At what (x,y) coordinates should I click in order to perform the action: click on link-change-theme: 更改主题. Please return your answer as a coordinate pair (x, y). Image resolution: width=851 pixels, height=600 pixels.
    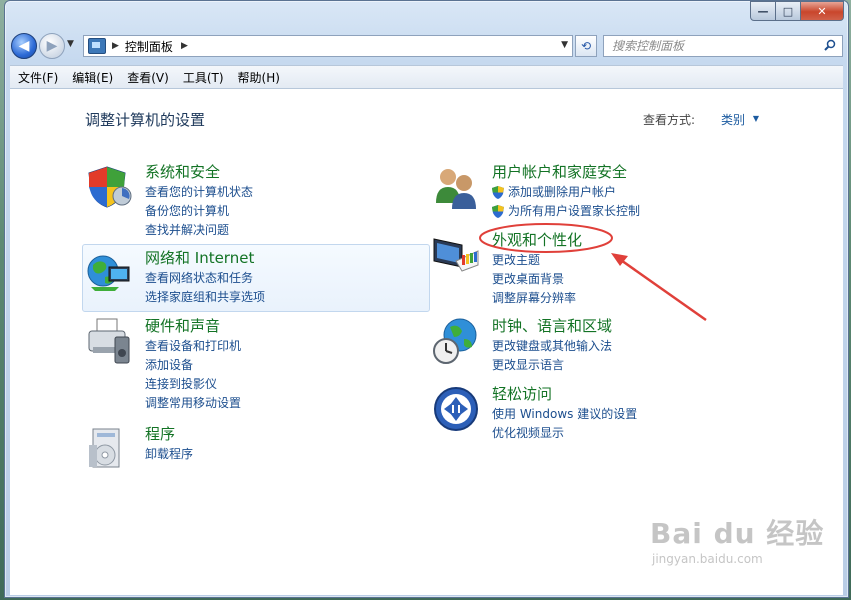
    Looking at the image, I should click on (534, 260).